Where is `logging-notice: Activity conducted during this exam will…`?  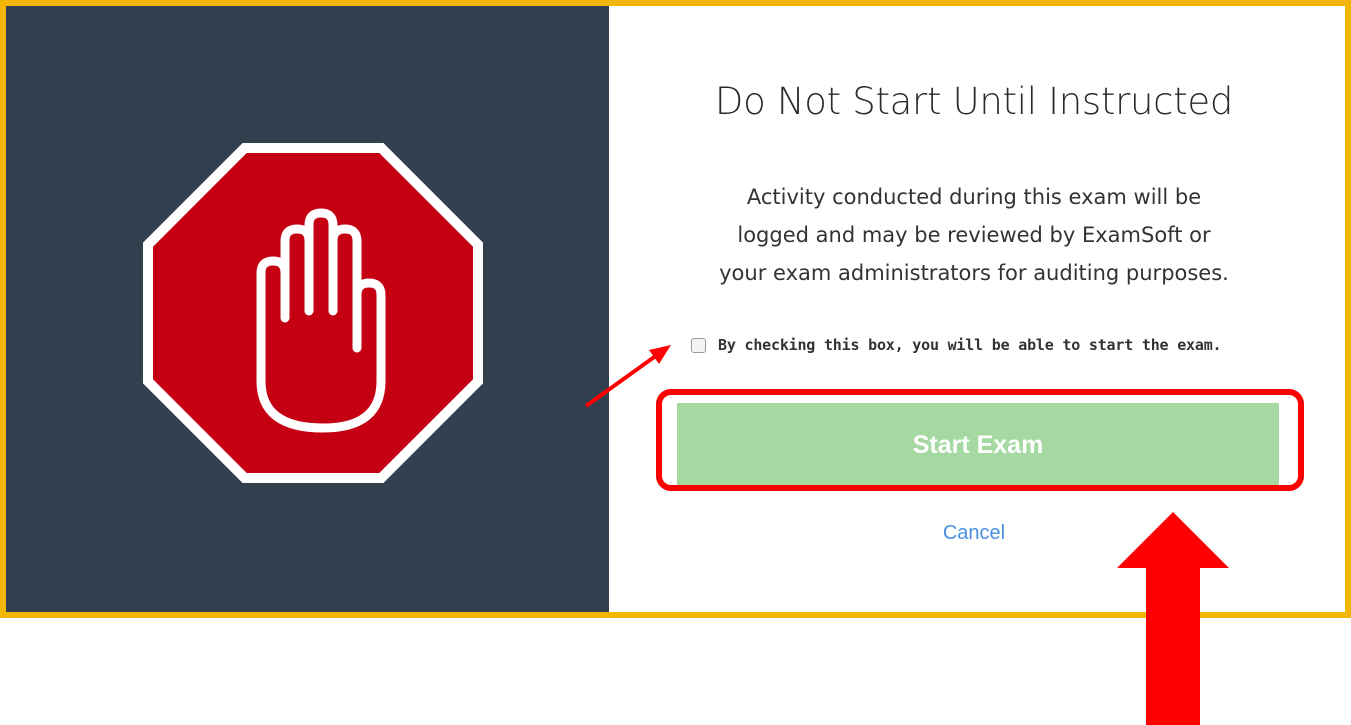
logging-notice: Activity conducted during this exam will… is located at coordinates (974, 235).